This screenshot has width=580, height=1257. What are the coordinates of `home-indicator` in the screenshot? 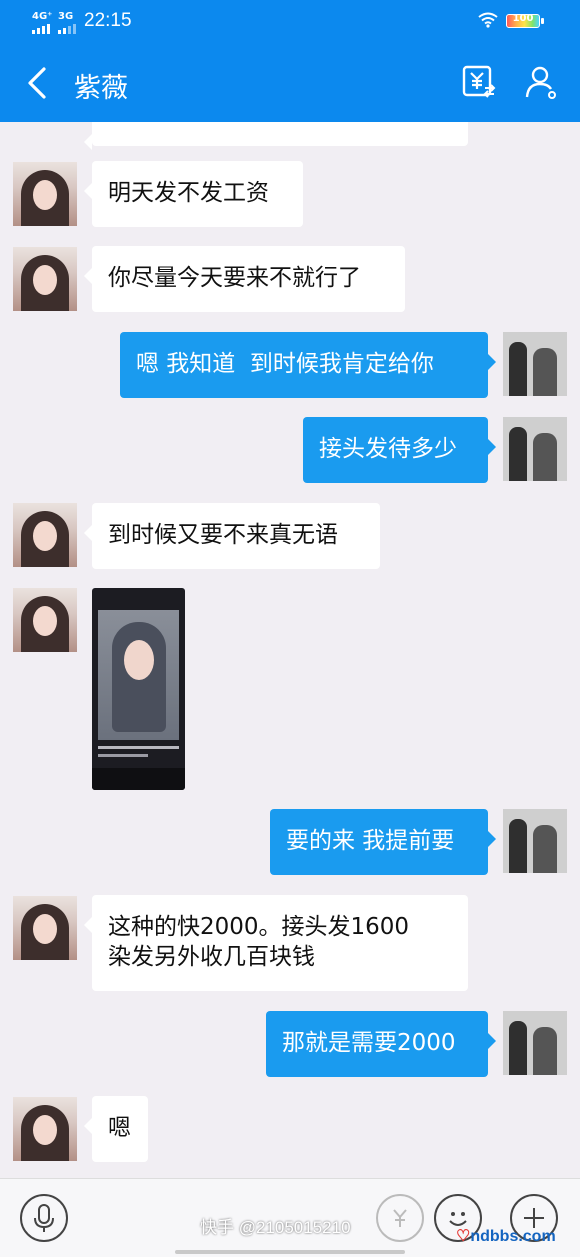 It's located at (290, 1252).